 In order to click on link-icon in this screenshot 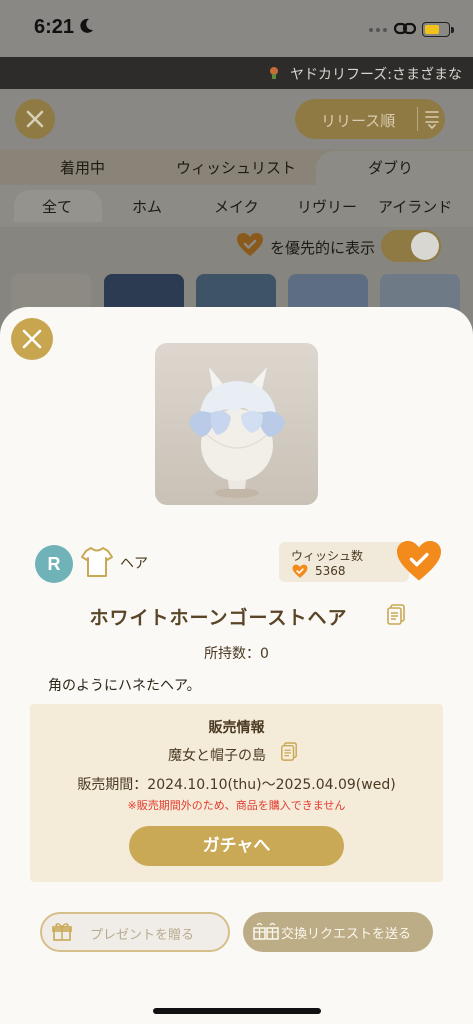, I will do `click(405, 28)`.